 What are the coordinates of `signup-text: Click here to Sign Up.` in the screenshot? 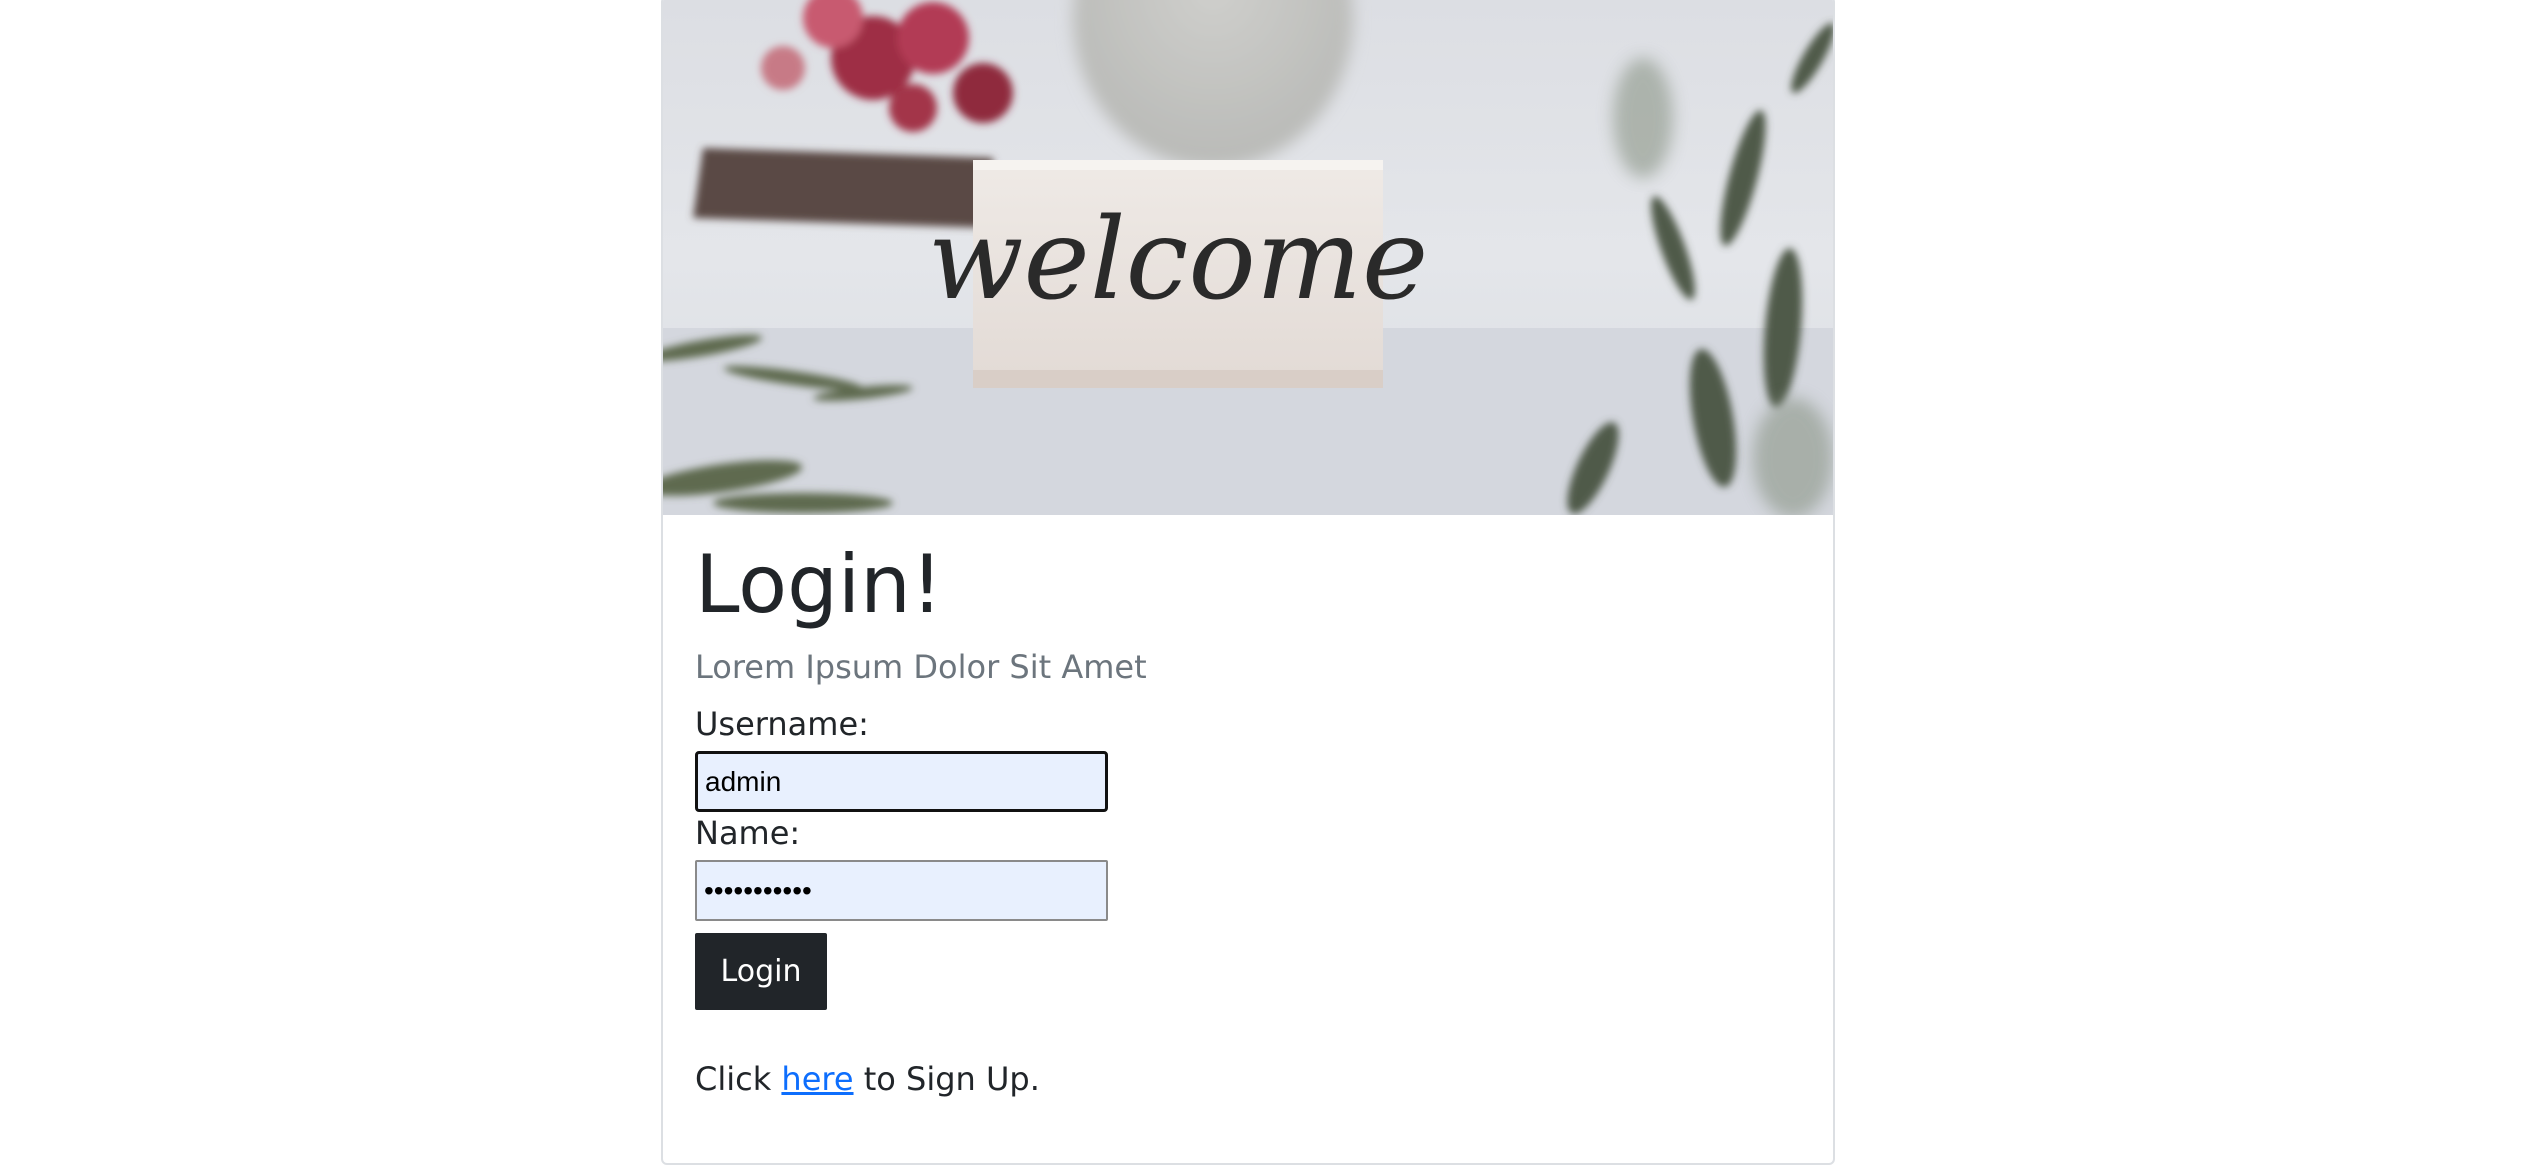 It's located at (867, 1079).